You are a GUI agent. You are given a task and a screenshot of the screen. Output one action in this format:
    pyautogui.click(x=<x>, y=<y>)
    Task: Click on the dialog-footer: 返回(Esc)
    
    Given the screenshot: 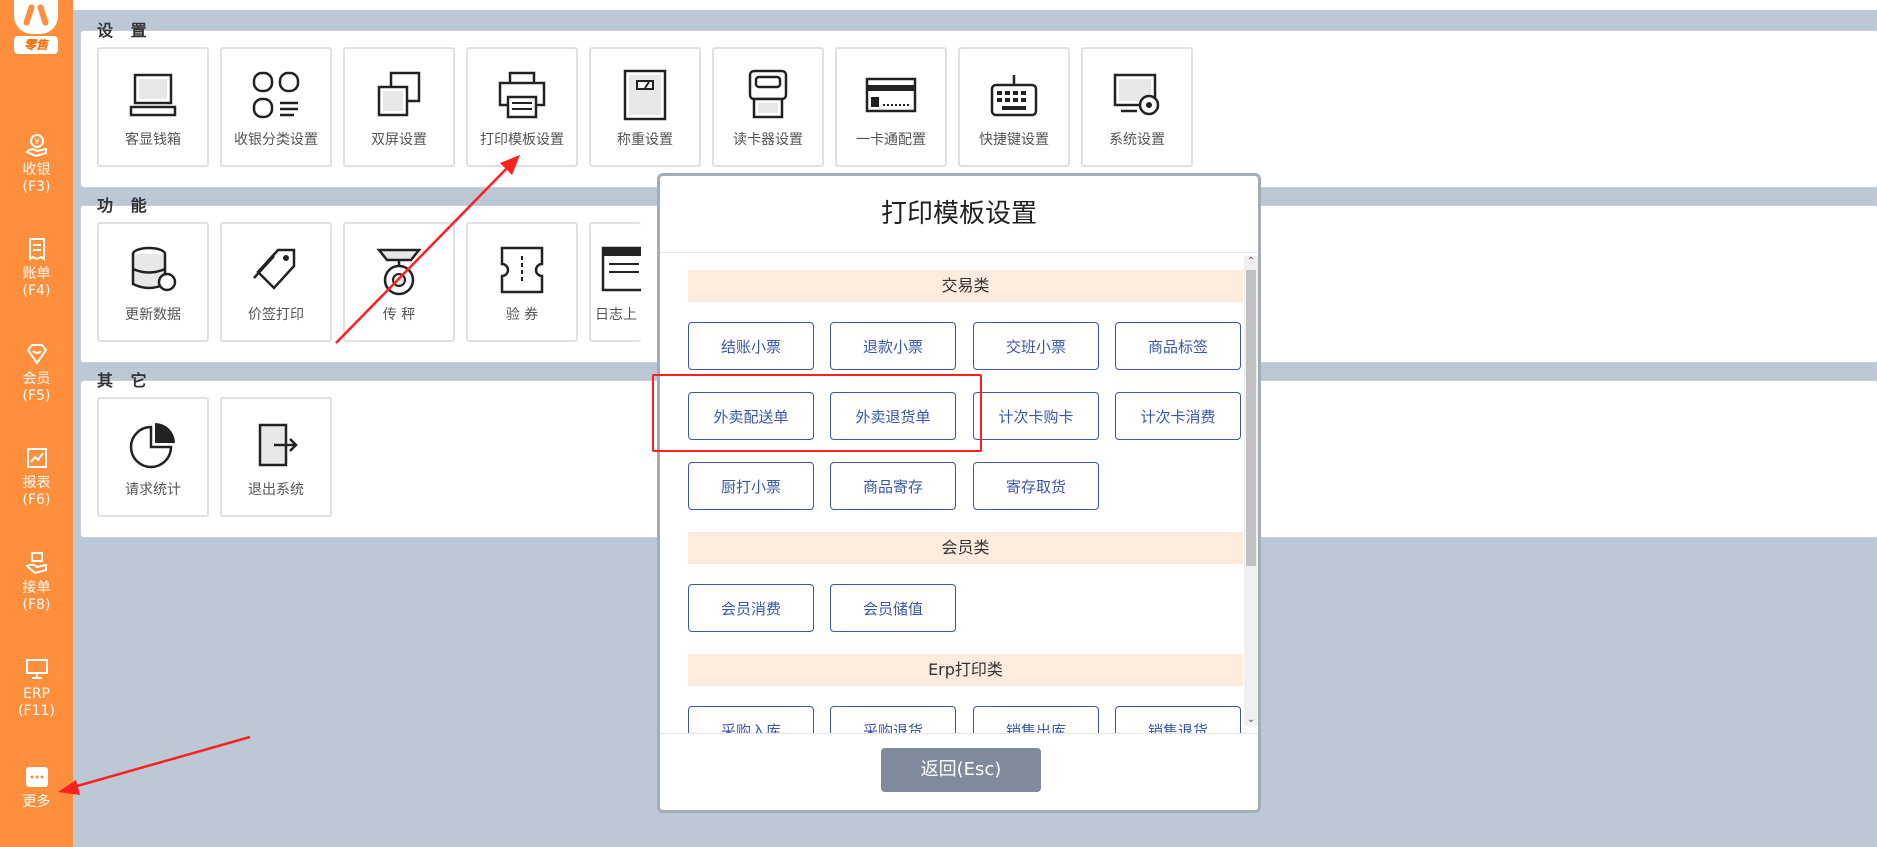 What is the action you would take?
    pyautogui.click(x=959, y=771)
    